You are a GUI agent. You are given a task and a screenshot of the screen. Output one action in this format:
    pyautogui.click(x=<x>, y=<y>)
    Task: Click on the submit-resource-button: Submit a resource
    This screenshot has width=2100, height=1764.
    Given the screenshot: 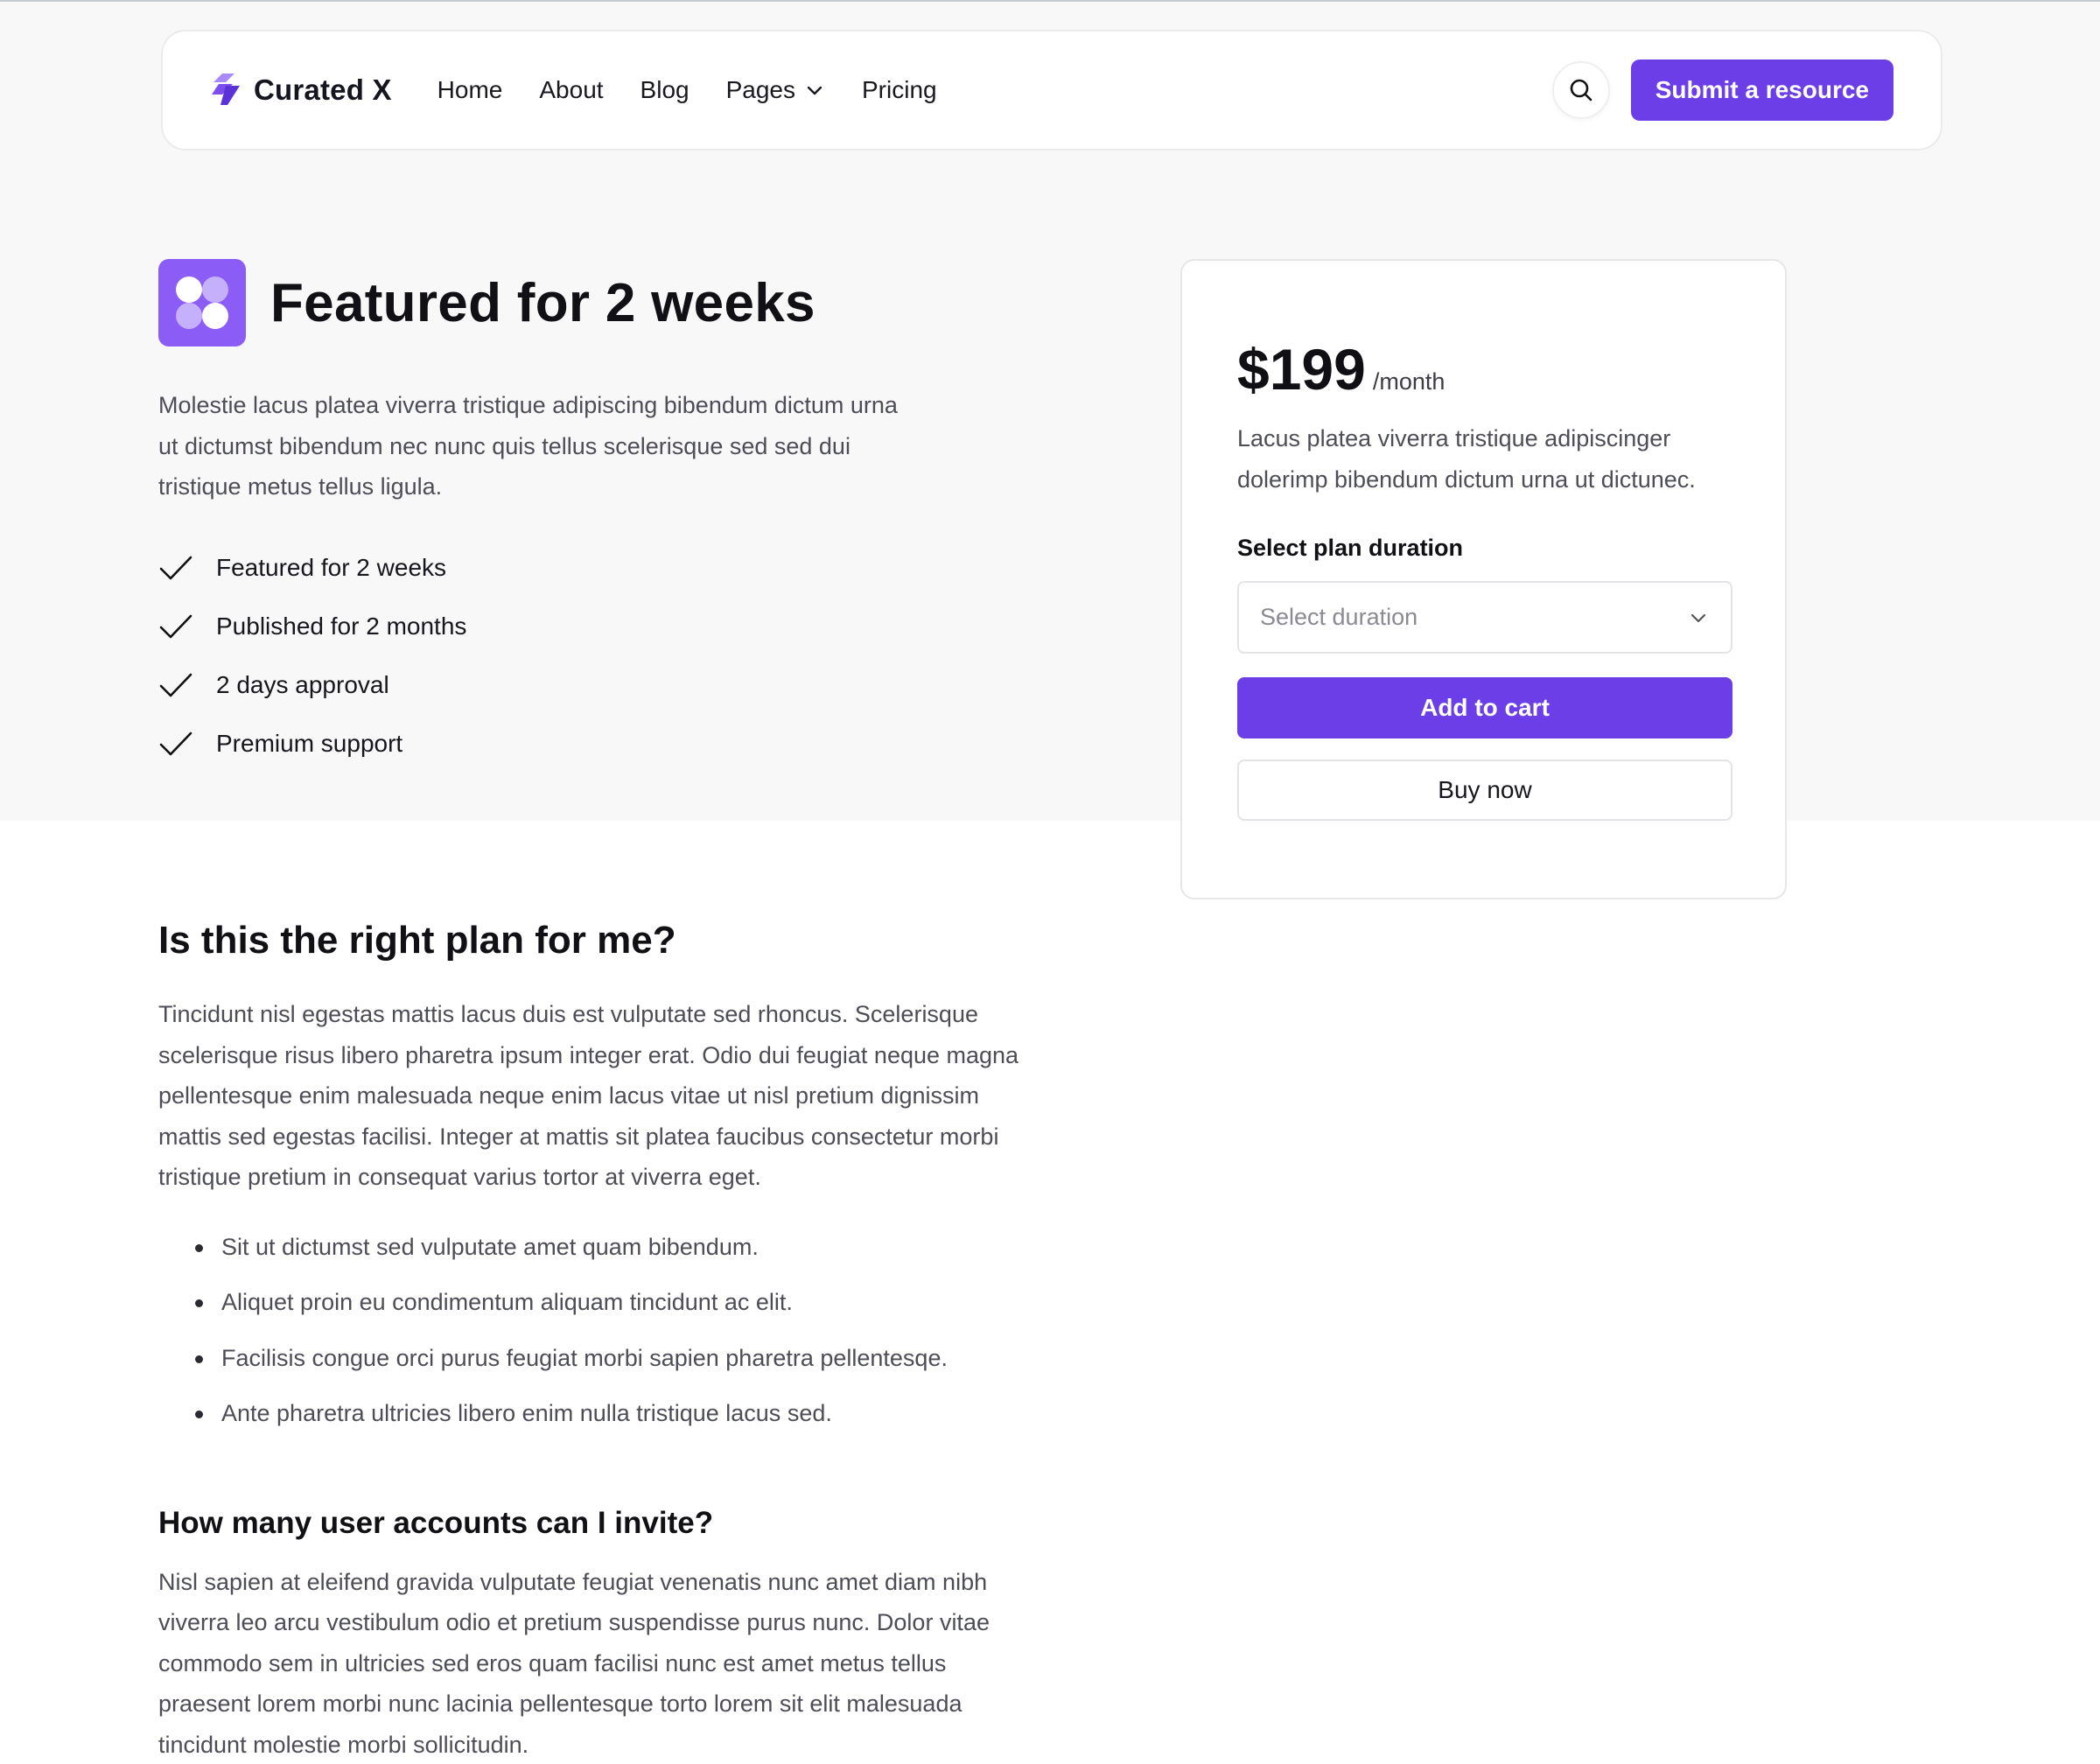 What is the action you would take?
    pyautogui.click(x=1762, y=90)
    